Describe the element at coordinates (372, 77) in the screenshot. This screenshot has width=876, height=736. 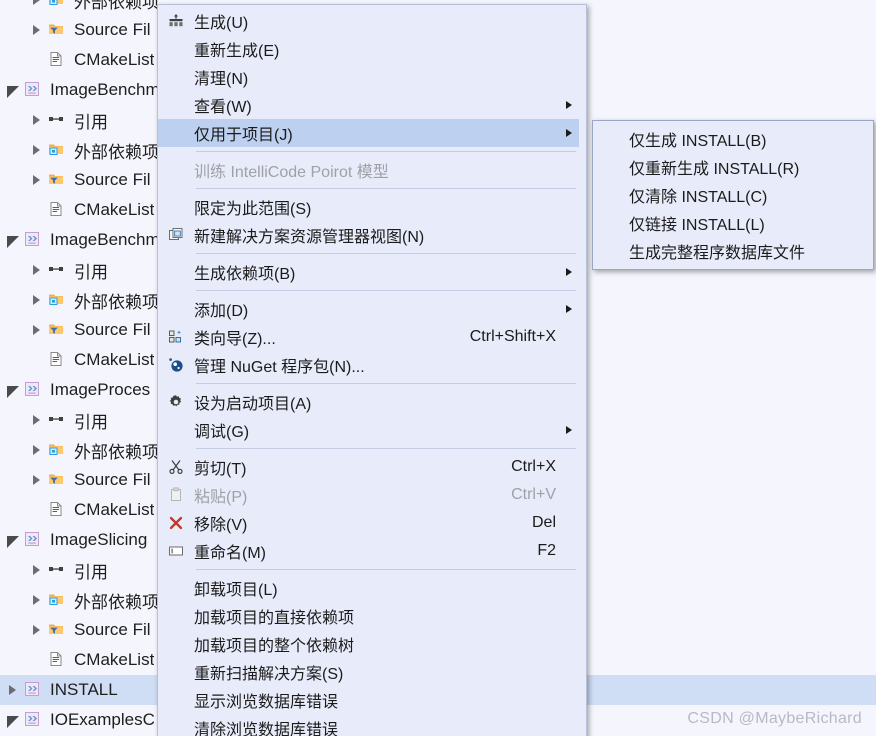
I see `menu-item: 清理(N)` at that location.